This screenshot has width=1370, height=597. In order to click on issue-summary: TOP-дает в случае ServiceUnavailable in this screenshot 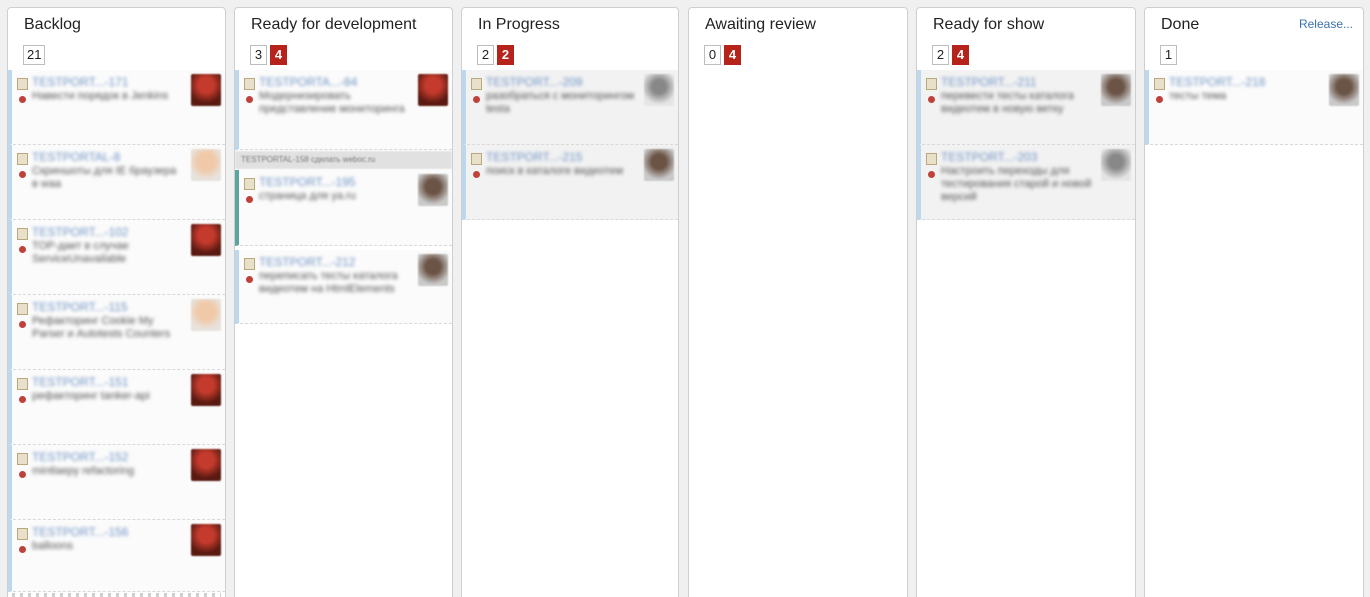, I will do `click(80, 252)`.